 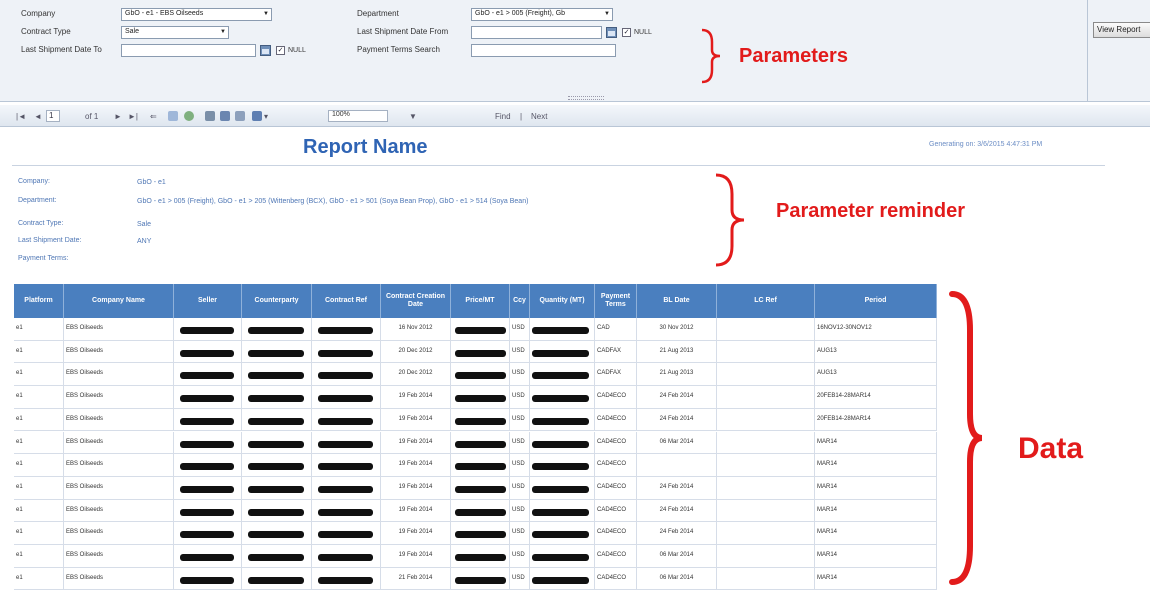 What do you see at coordinates (266, 116) in the screenshot?
I see `export-dropdown-icon: ▾` at bounding box center [266, 116].